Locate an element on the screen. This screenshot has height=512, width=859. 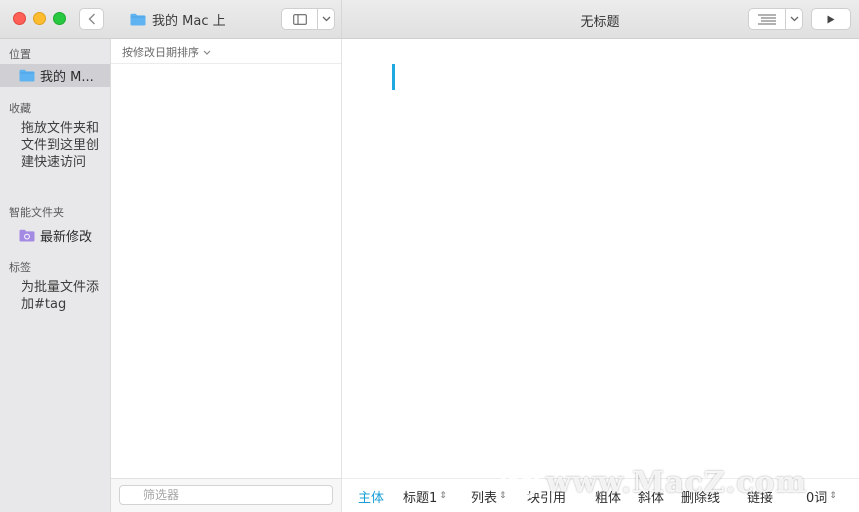
format-strikethrough-button: 删除线 is located at coordinates (700, 496).